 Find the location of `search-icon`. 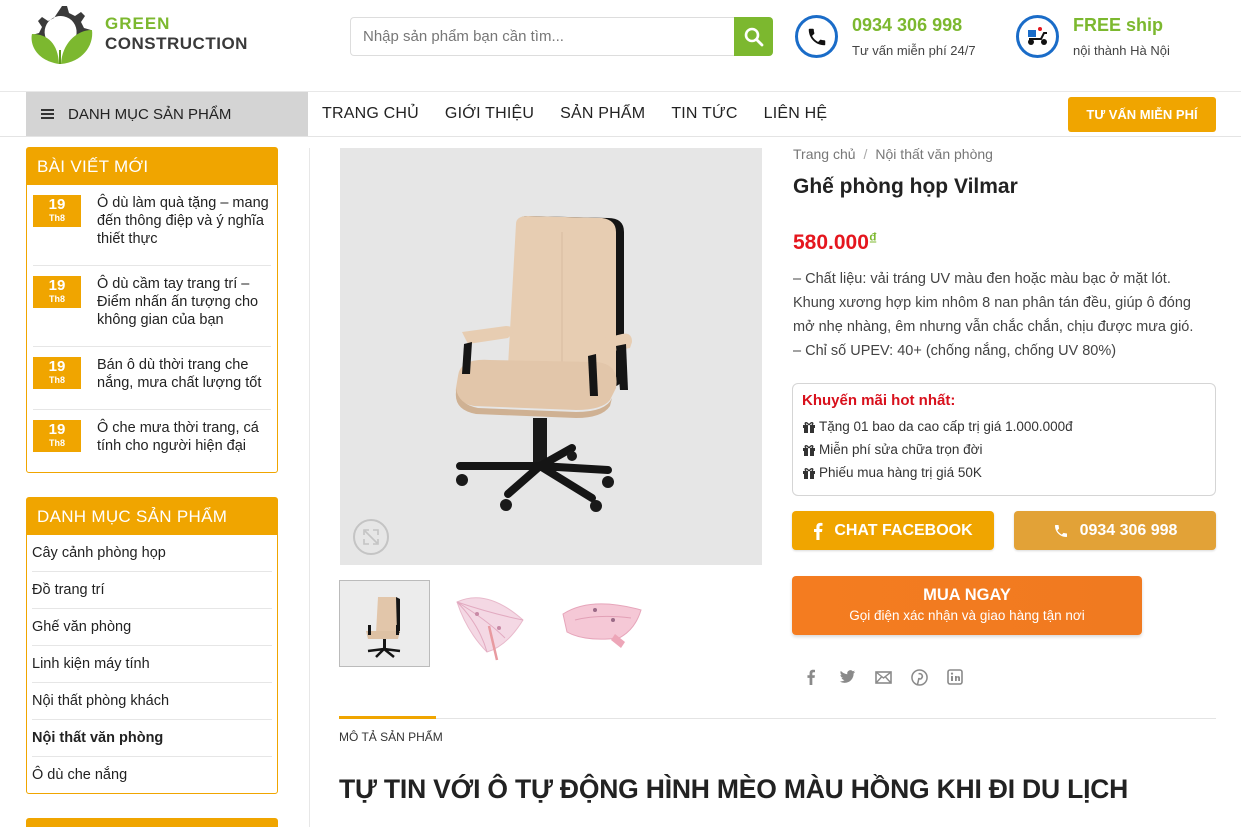

search-icon is located at coordinates (753, 36).